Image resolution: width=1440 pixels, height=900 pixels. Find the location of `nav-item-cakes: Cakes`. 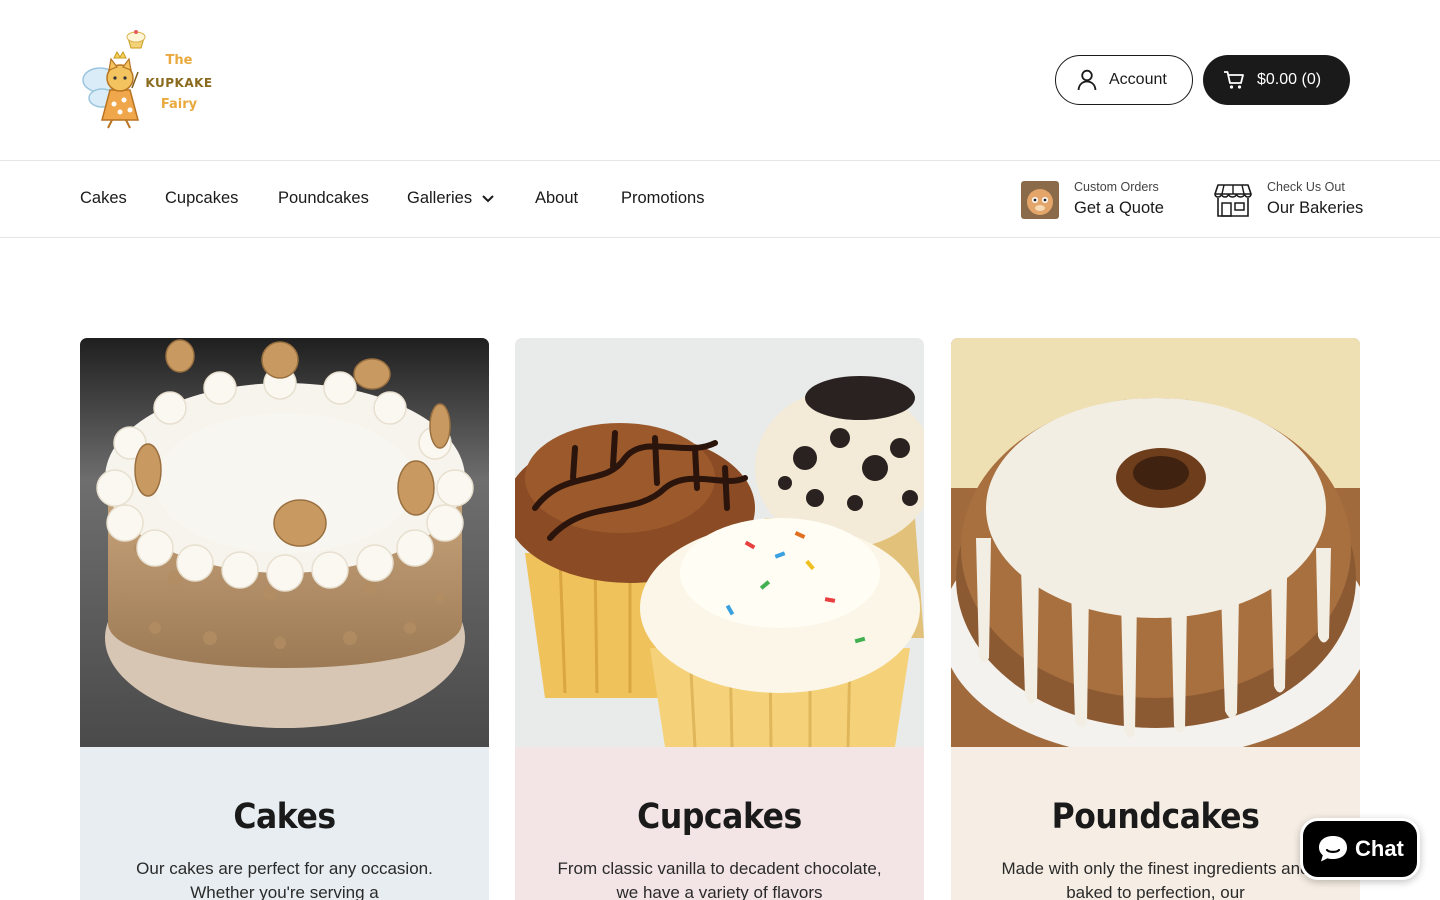

nav-item-cakes: Cakes is located at coordinates (103, 198).